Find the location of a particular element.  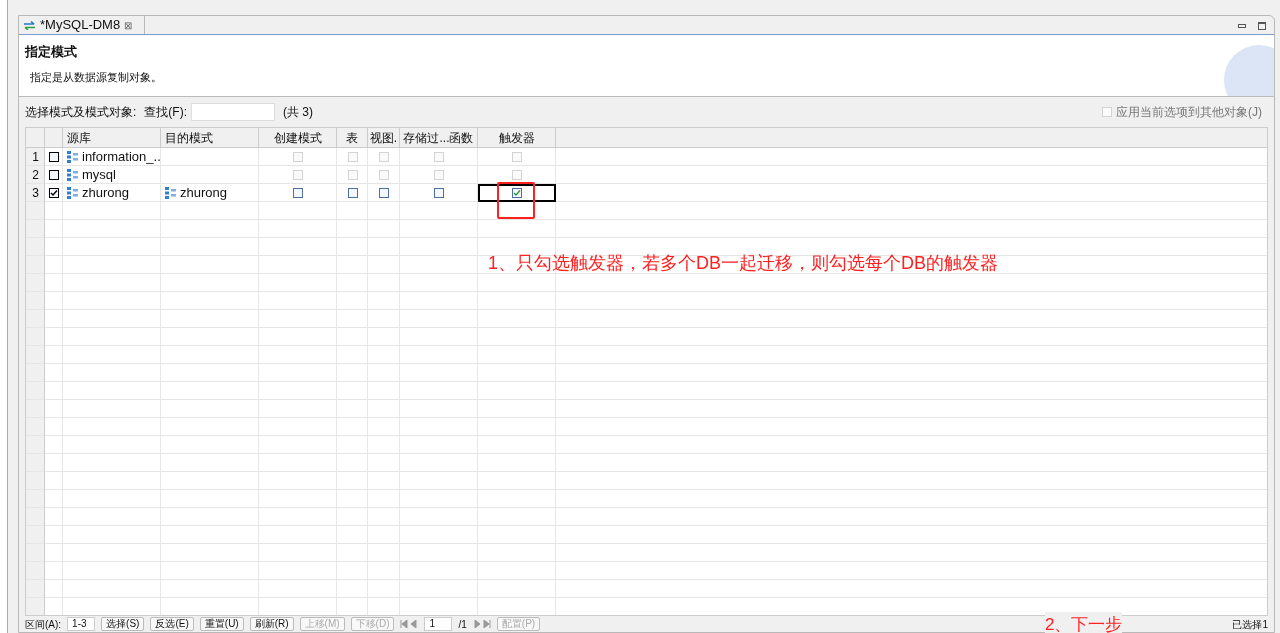

row-number: 3 is located at coordinates (35, 193).